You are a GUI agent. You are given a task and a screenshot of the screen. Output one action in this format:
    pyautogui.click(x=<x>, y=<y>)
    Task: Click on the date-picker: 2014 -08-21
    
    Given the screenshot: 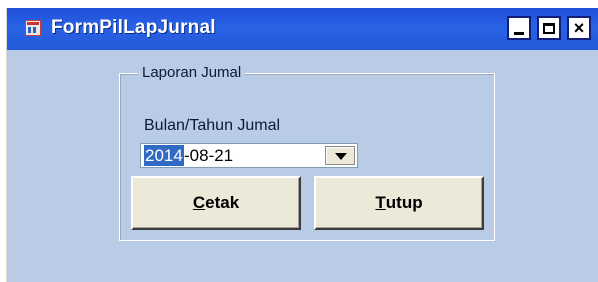 What is the action you would take?
    pyautogui.click(x=249, y=155)
    